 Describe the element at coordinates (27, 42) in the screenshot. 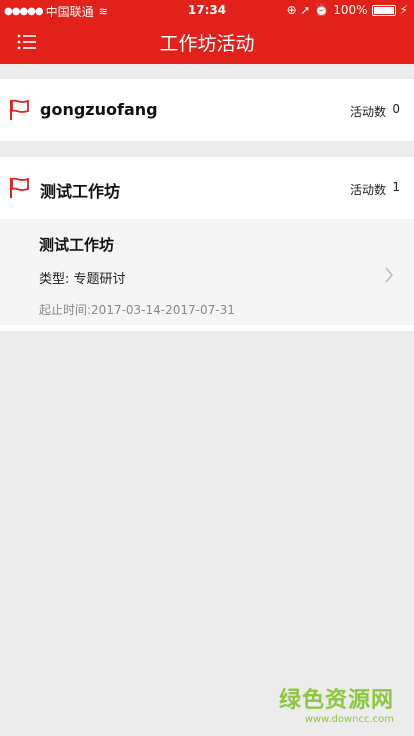

I see `list-menu-icon` at that location.